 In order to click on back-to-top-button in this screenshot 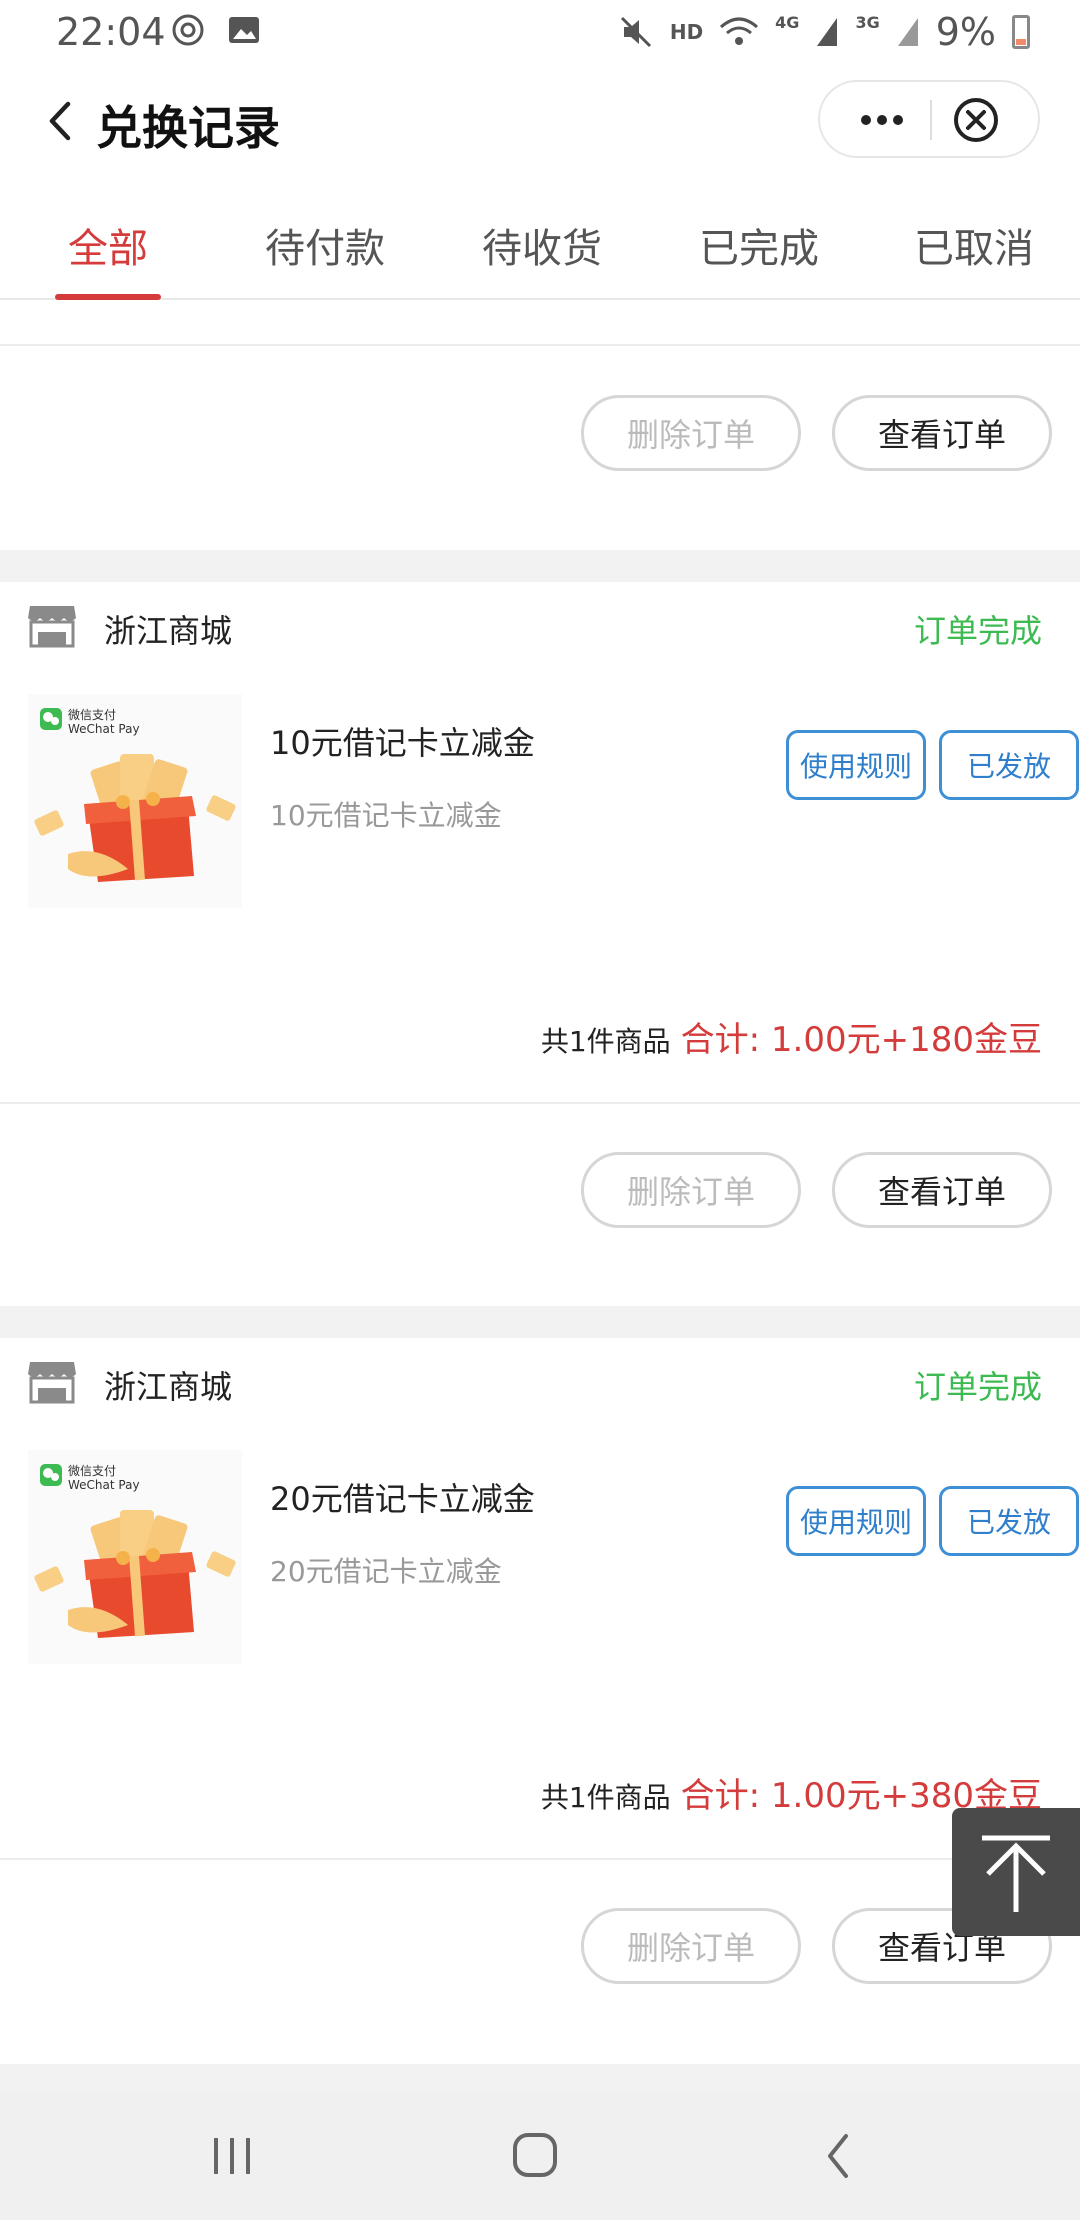, I will do `click(1016, 1872)`.